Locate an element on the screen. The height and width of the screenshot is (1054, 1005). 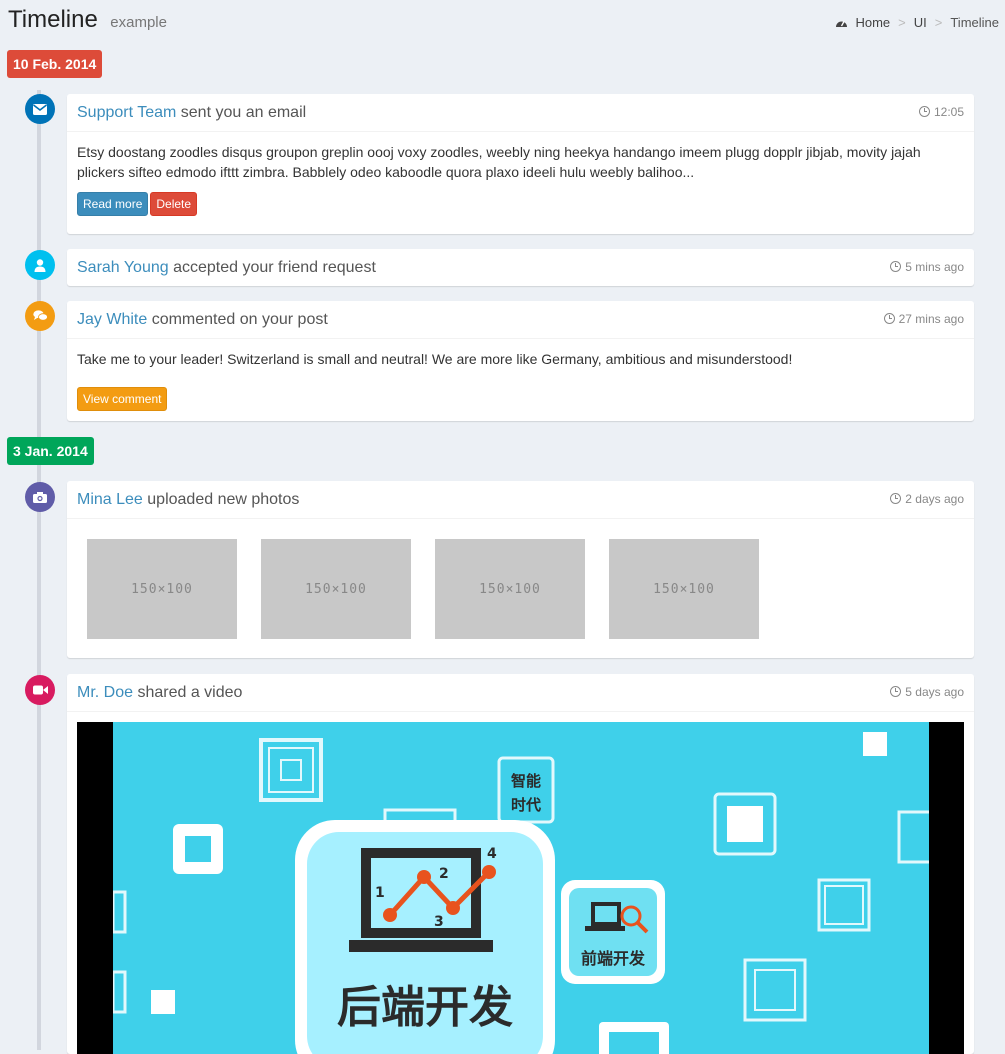
timestamp-text: 27 mins ago is located at coordinates (931, 319).